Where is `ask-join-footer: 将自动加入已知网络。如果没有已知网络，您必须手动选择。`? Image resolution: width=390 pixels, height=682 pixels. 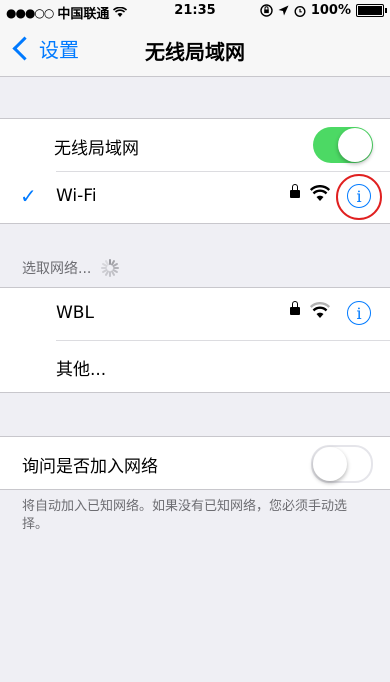 ask-join-footer: 将自动加入已知网络。如果没有已知网络，您必须手动选择。 is located at coordinates (185, 515).